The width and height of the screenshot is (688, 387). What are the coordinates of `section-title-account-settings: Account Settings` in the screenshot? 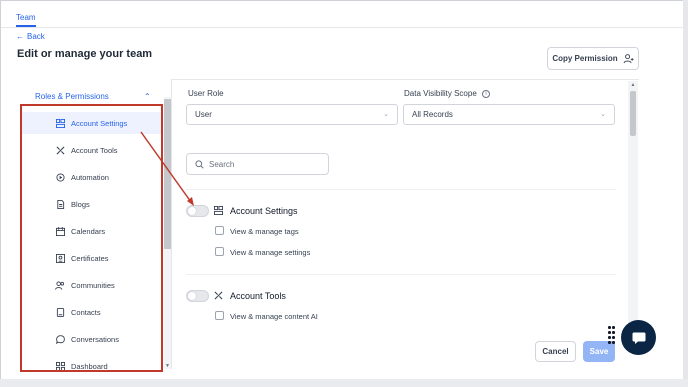 It's located at (264, 211).